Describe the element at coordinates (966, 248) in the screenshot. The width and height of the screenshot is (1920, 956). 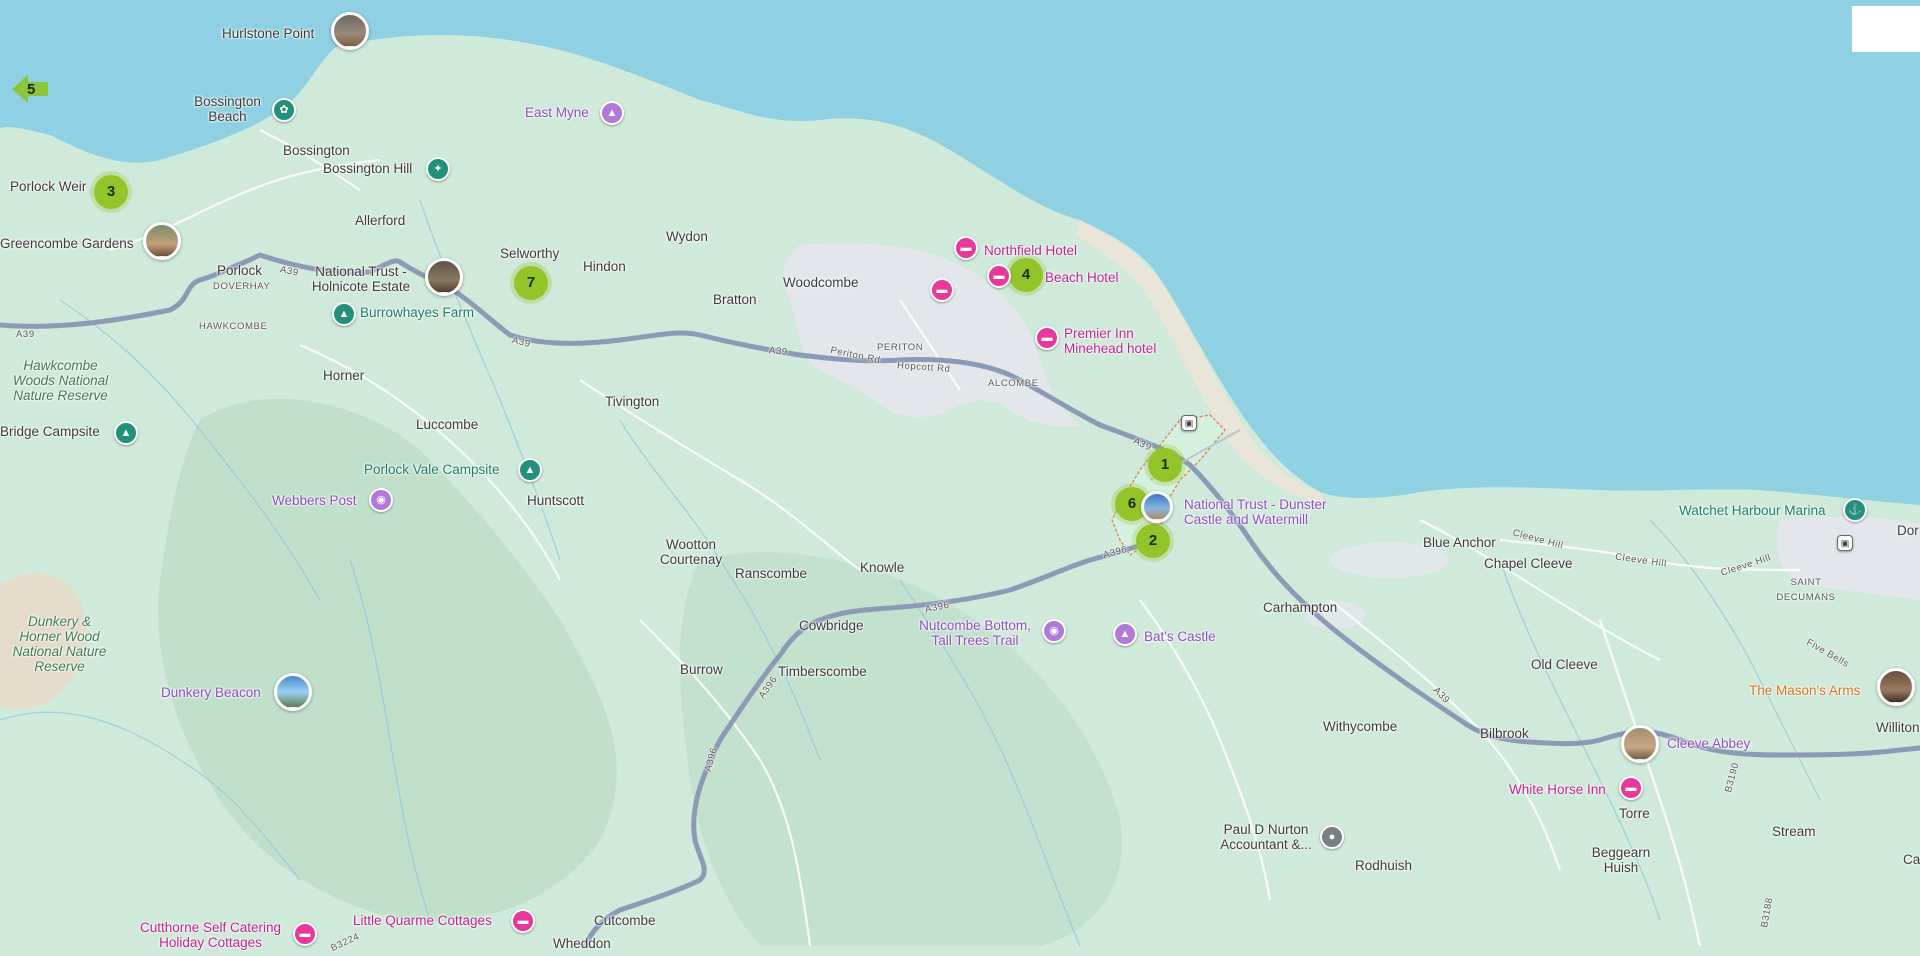
I see `hotel-icon-northfield: ▬` at that location.